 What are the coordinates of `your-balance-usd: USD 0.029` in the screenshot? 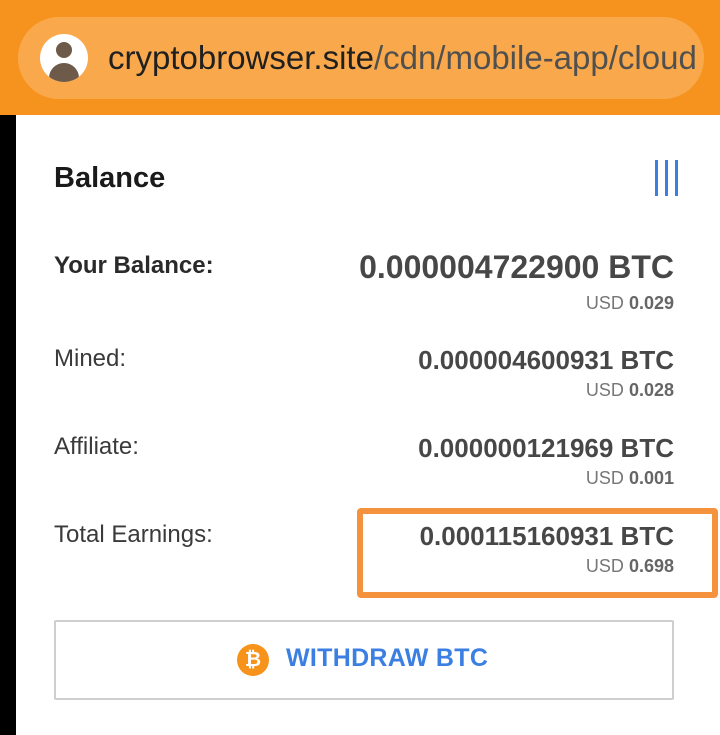 It's located at (630, 303).